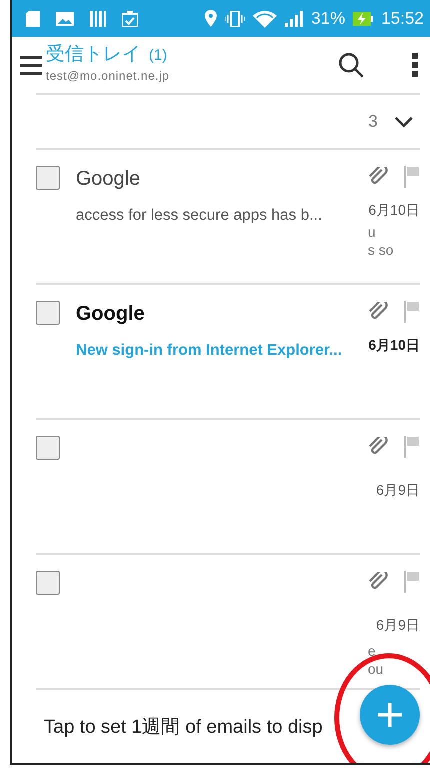 This screenshot has height=775, width=430. What do you see at coordinates (183, 728) in the screenshot?
I see `sync-period-prompt: Tap to set 1週間 of emails to disp` at bounding box center [183, 728].